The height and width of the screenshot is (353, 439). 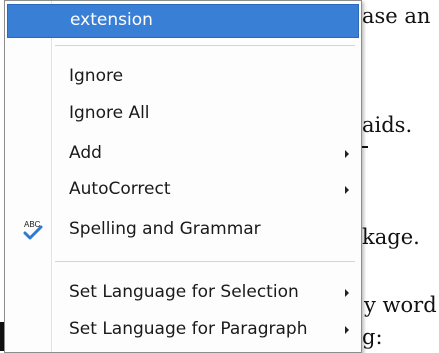 What do you see at coordinates (120, 189) in the screenshot?
I see `autocorrect-label: AutoCorrect` at bounding box center [120, 189].